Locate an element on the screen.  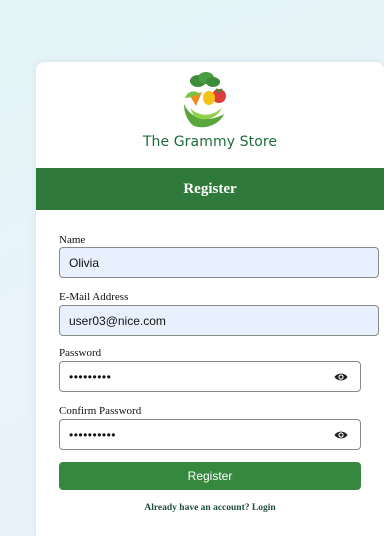
register-button: Register is located at coordinates (210, 476).